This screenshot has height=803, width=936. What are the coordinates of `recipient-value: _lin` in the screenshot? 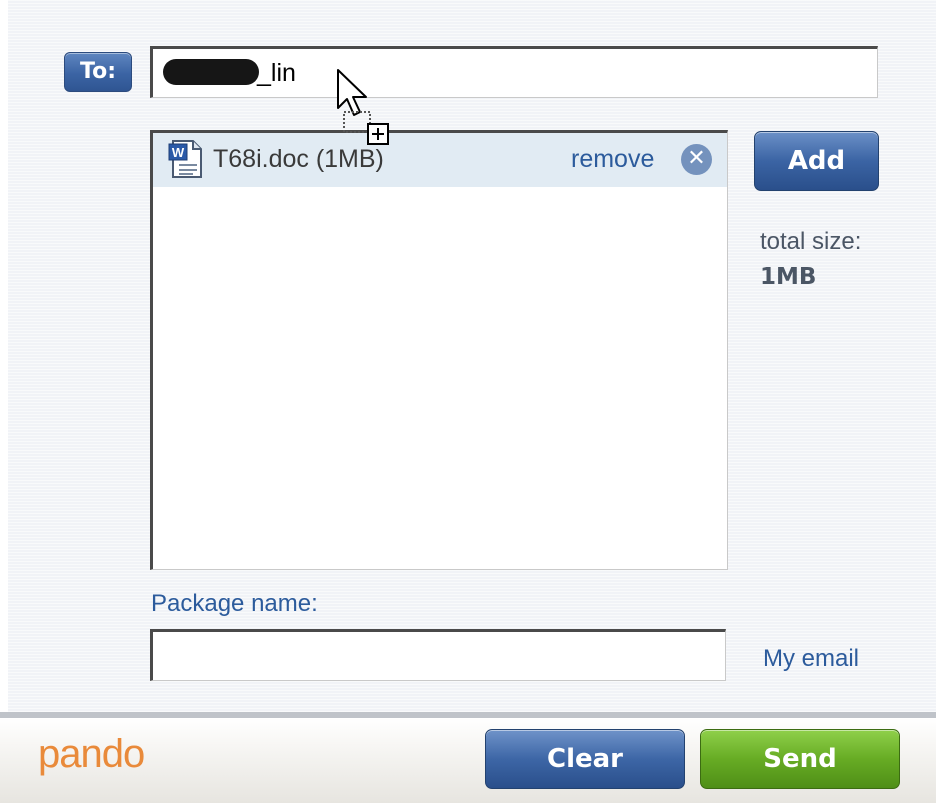 It's located at (276, 73).